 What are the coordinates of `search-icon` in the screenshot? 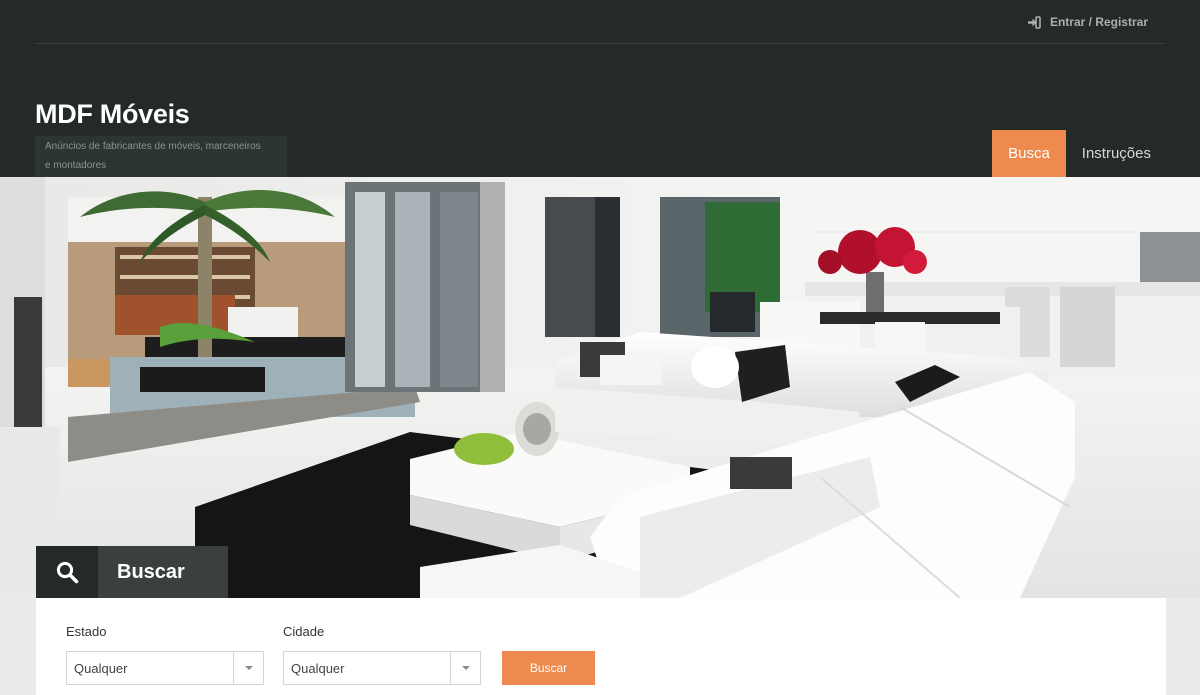 It's located at (67, 572).